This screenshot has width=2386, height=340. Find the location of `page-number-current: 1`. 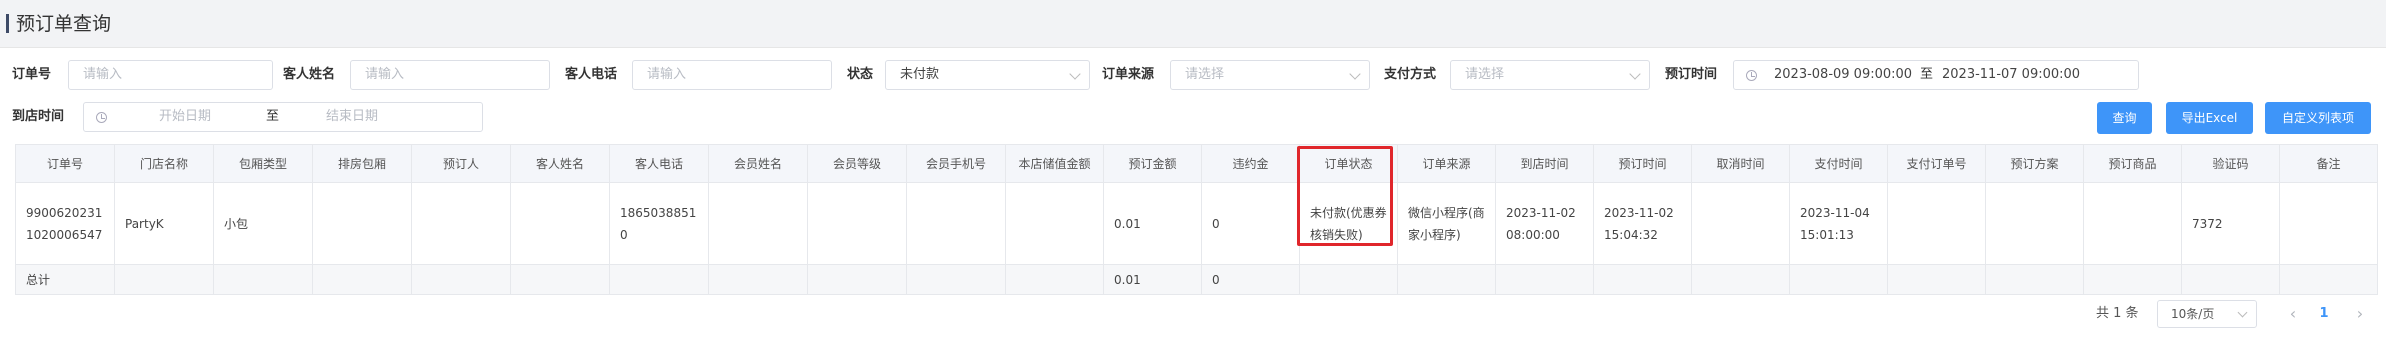

page-number-current: 1 is located at coordinates (2324, 314).